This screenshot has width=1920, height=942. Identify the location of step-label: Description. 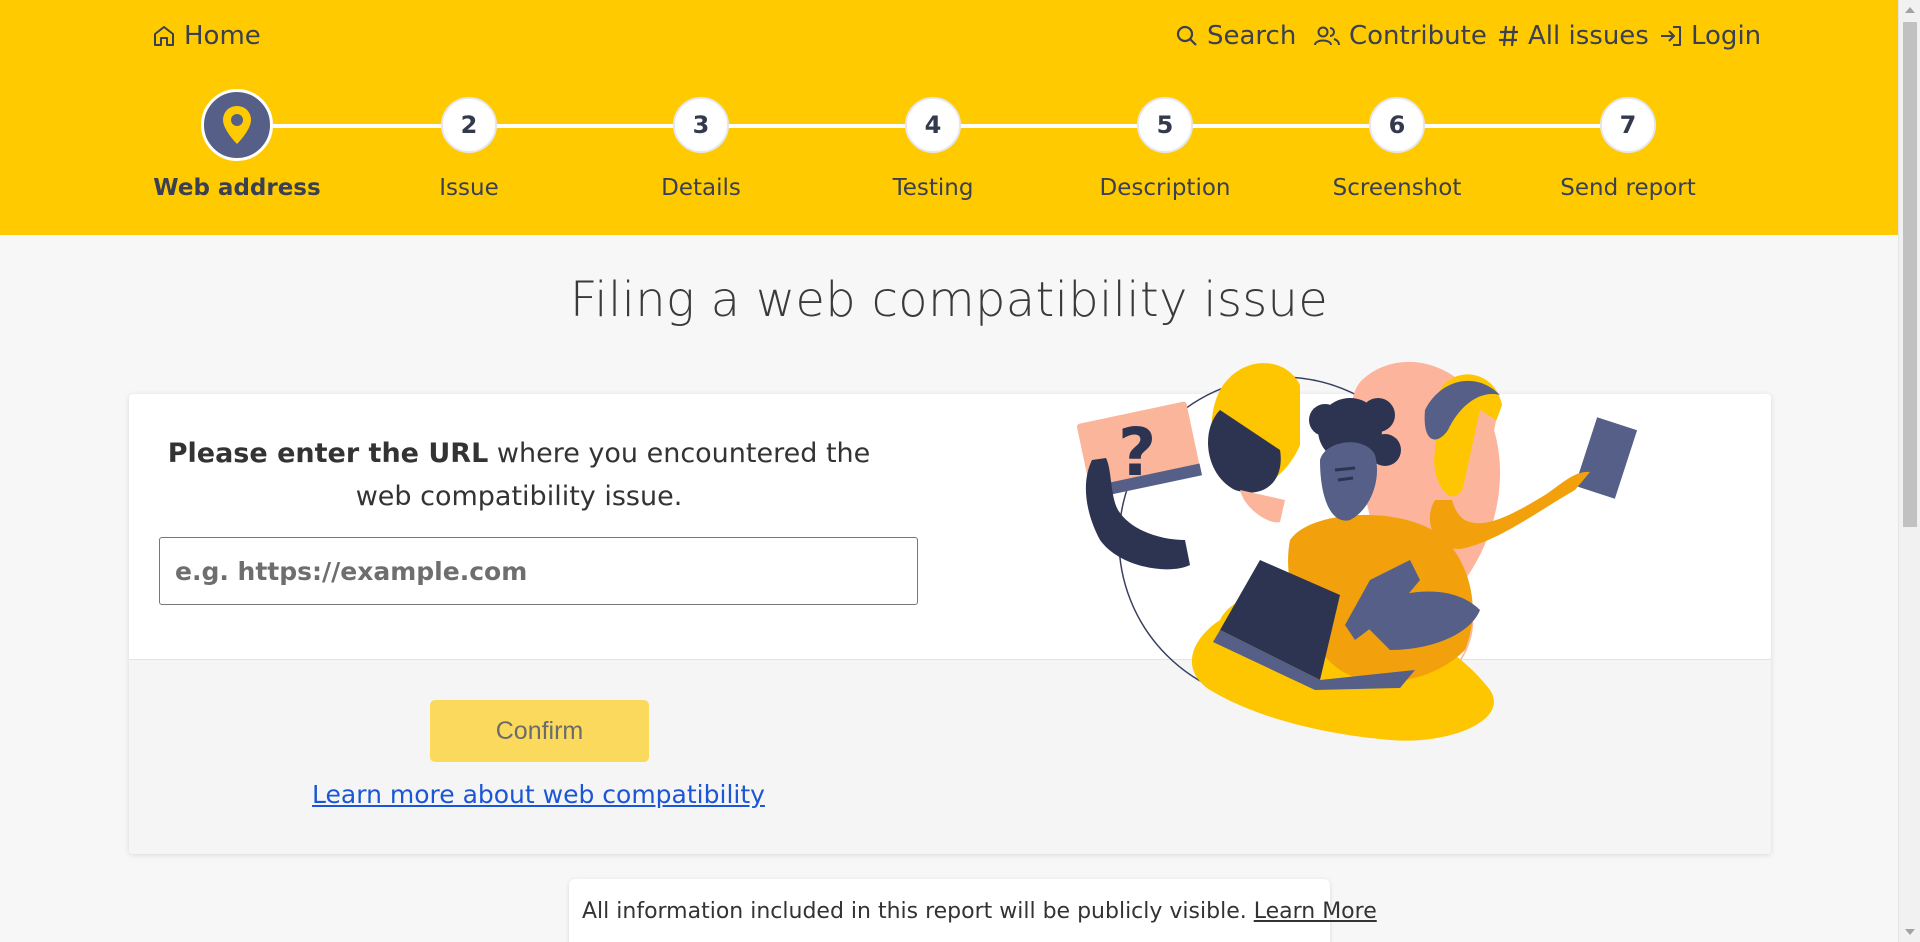
(1165, 188).